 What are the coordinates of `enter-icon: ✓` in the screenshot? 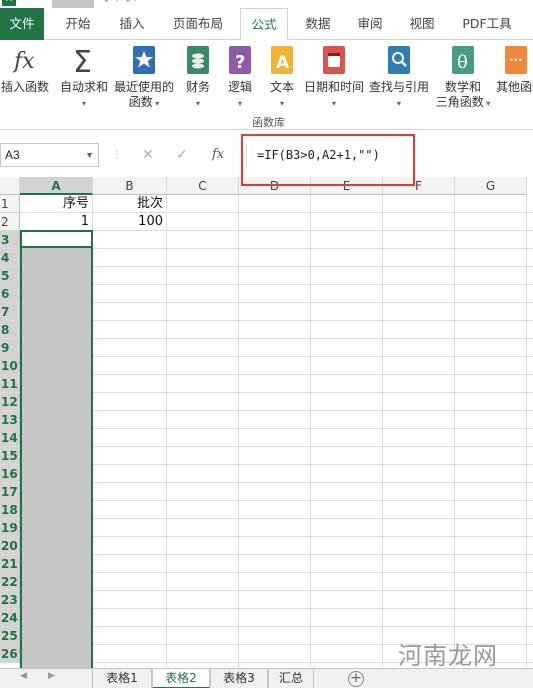 It's located at (182, 155).